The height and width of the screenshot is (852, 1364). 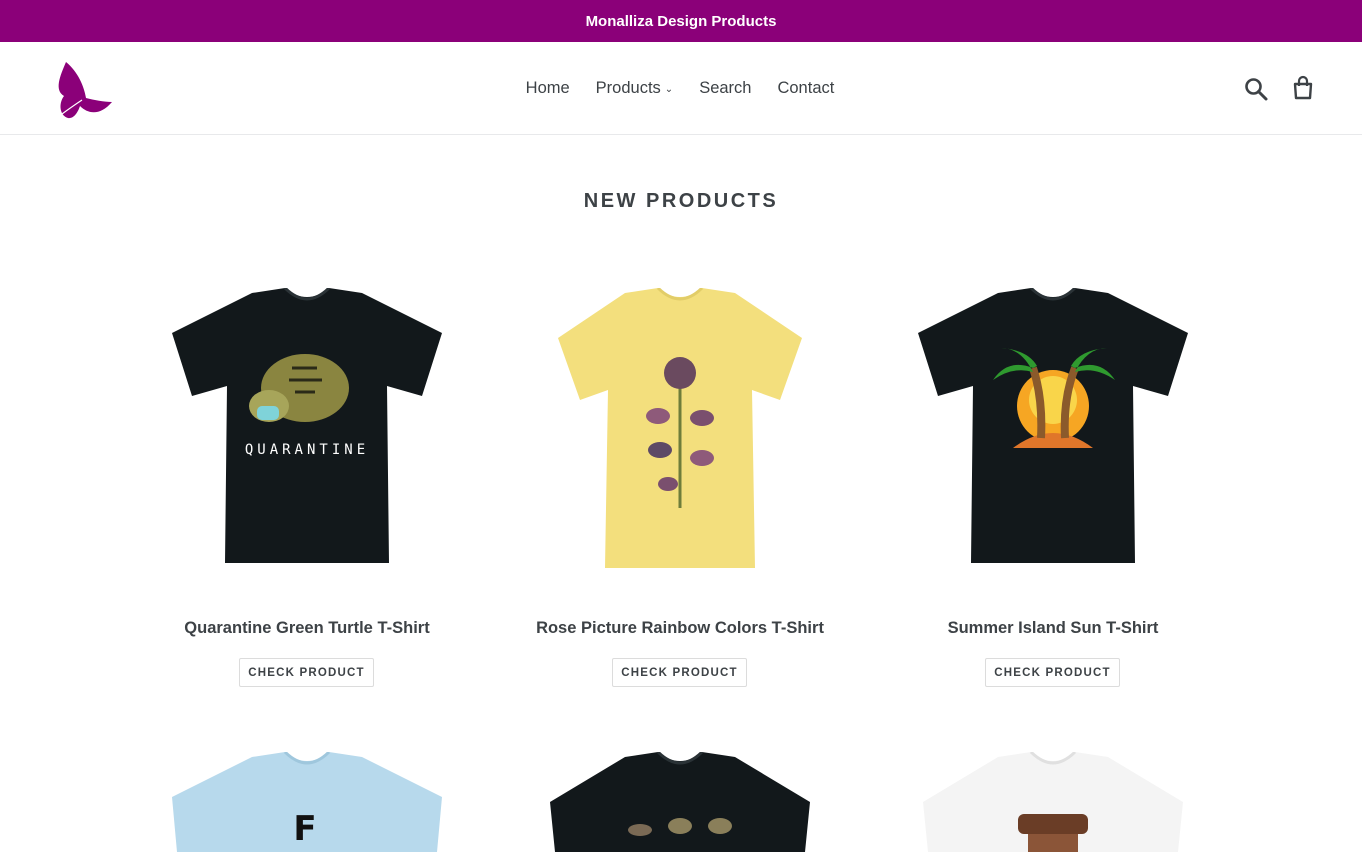 What do you see at coordinates (805, 88) in the screenshot?
I see `nav-contact: Contact` at bounding box center [805, 88].